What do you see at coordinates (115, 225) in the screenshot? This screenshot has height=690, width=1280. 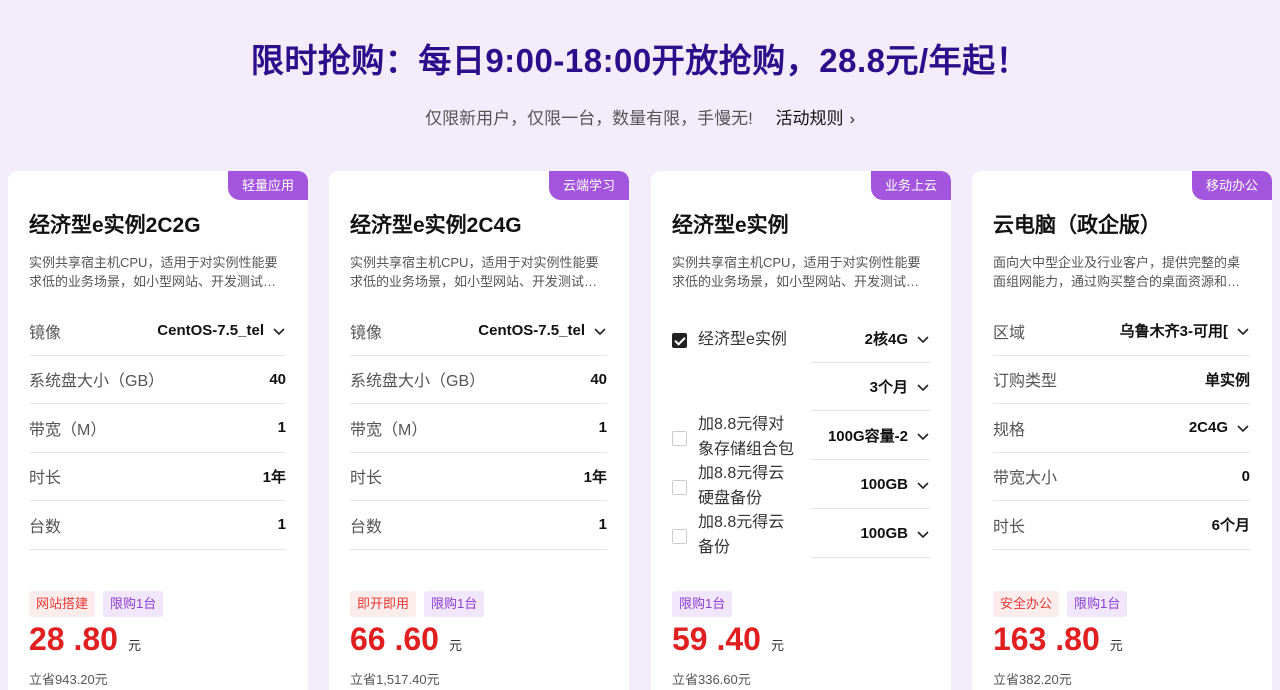 I see `card-title: 经济型e实例2C2G` at bounding box center [115, 225].